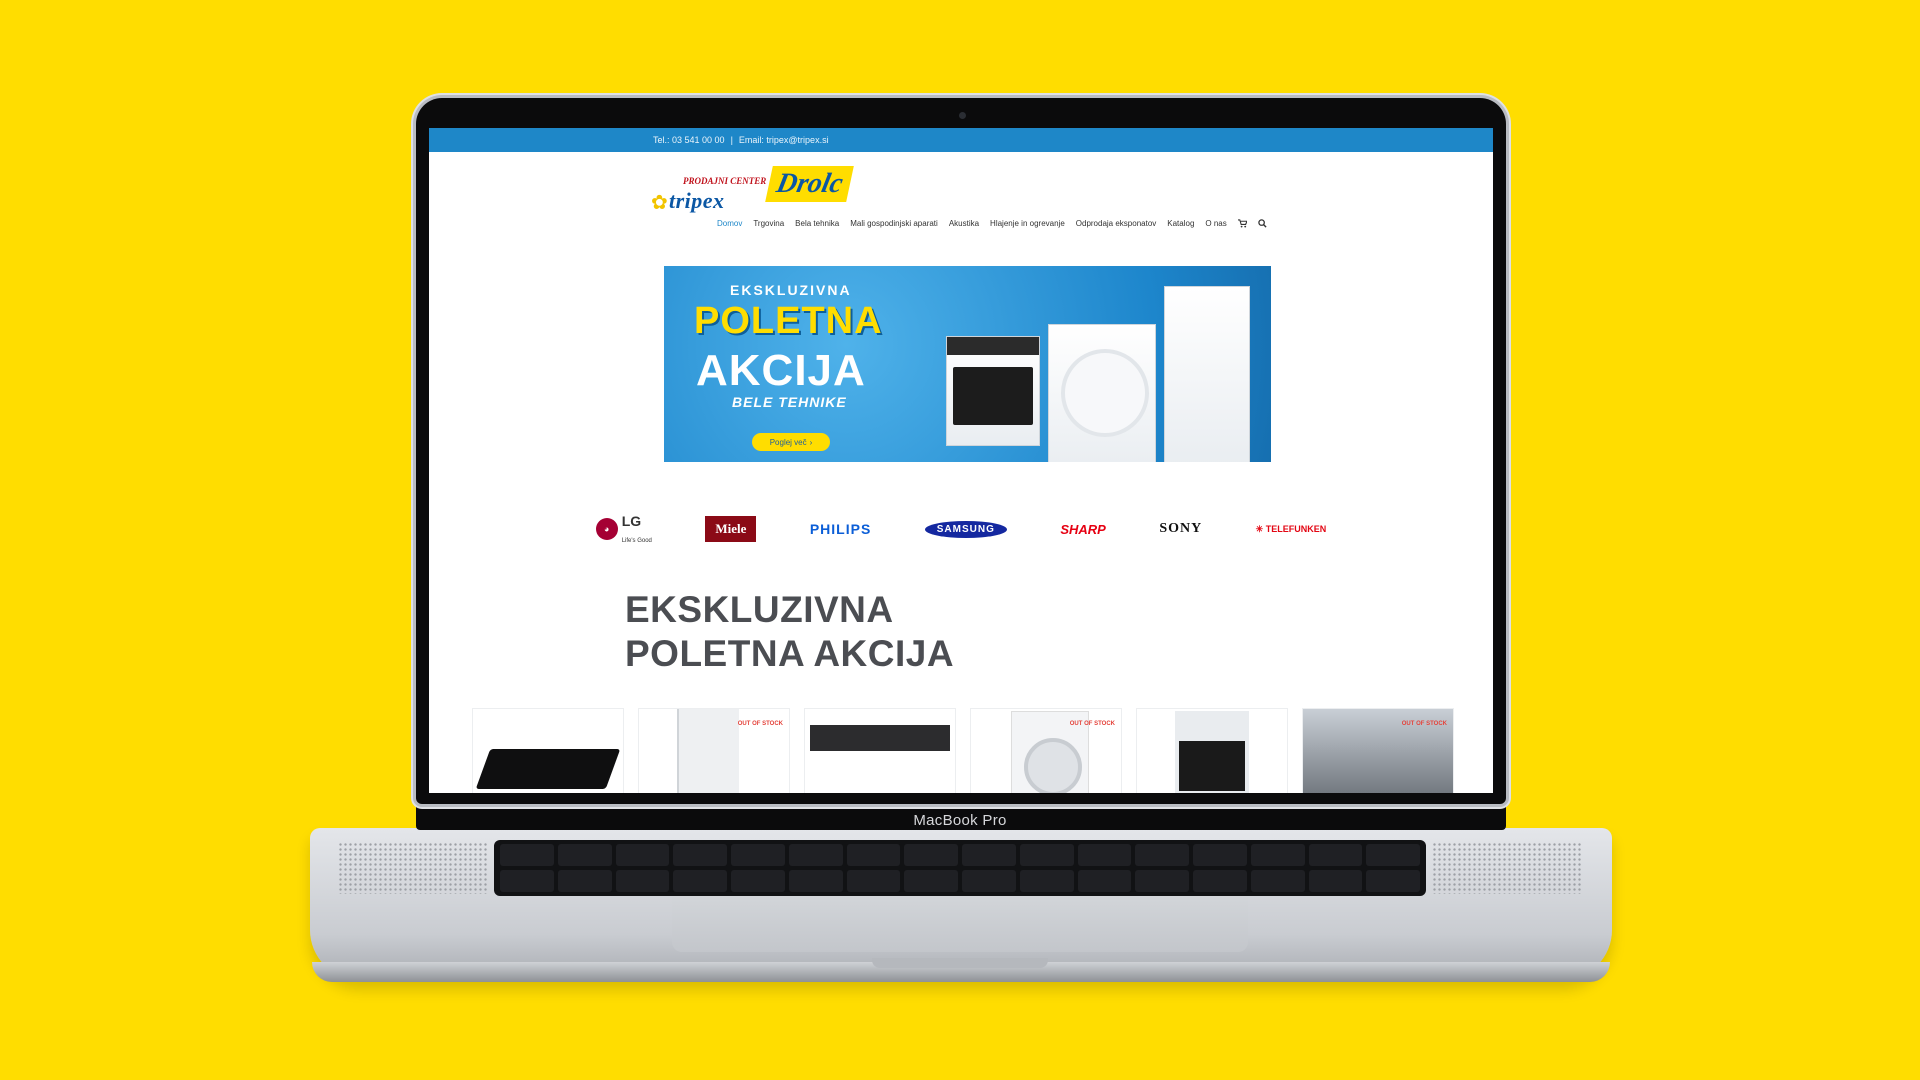 Image resolution: width=1920 pixels, height=1080 pixels. Describe the element at coordinates (1378, 750) in the screenshot. I see `product-card-built-in-hob: OUT OF STOCK` at that location.